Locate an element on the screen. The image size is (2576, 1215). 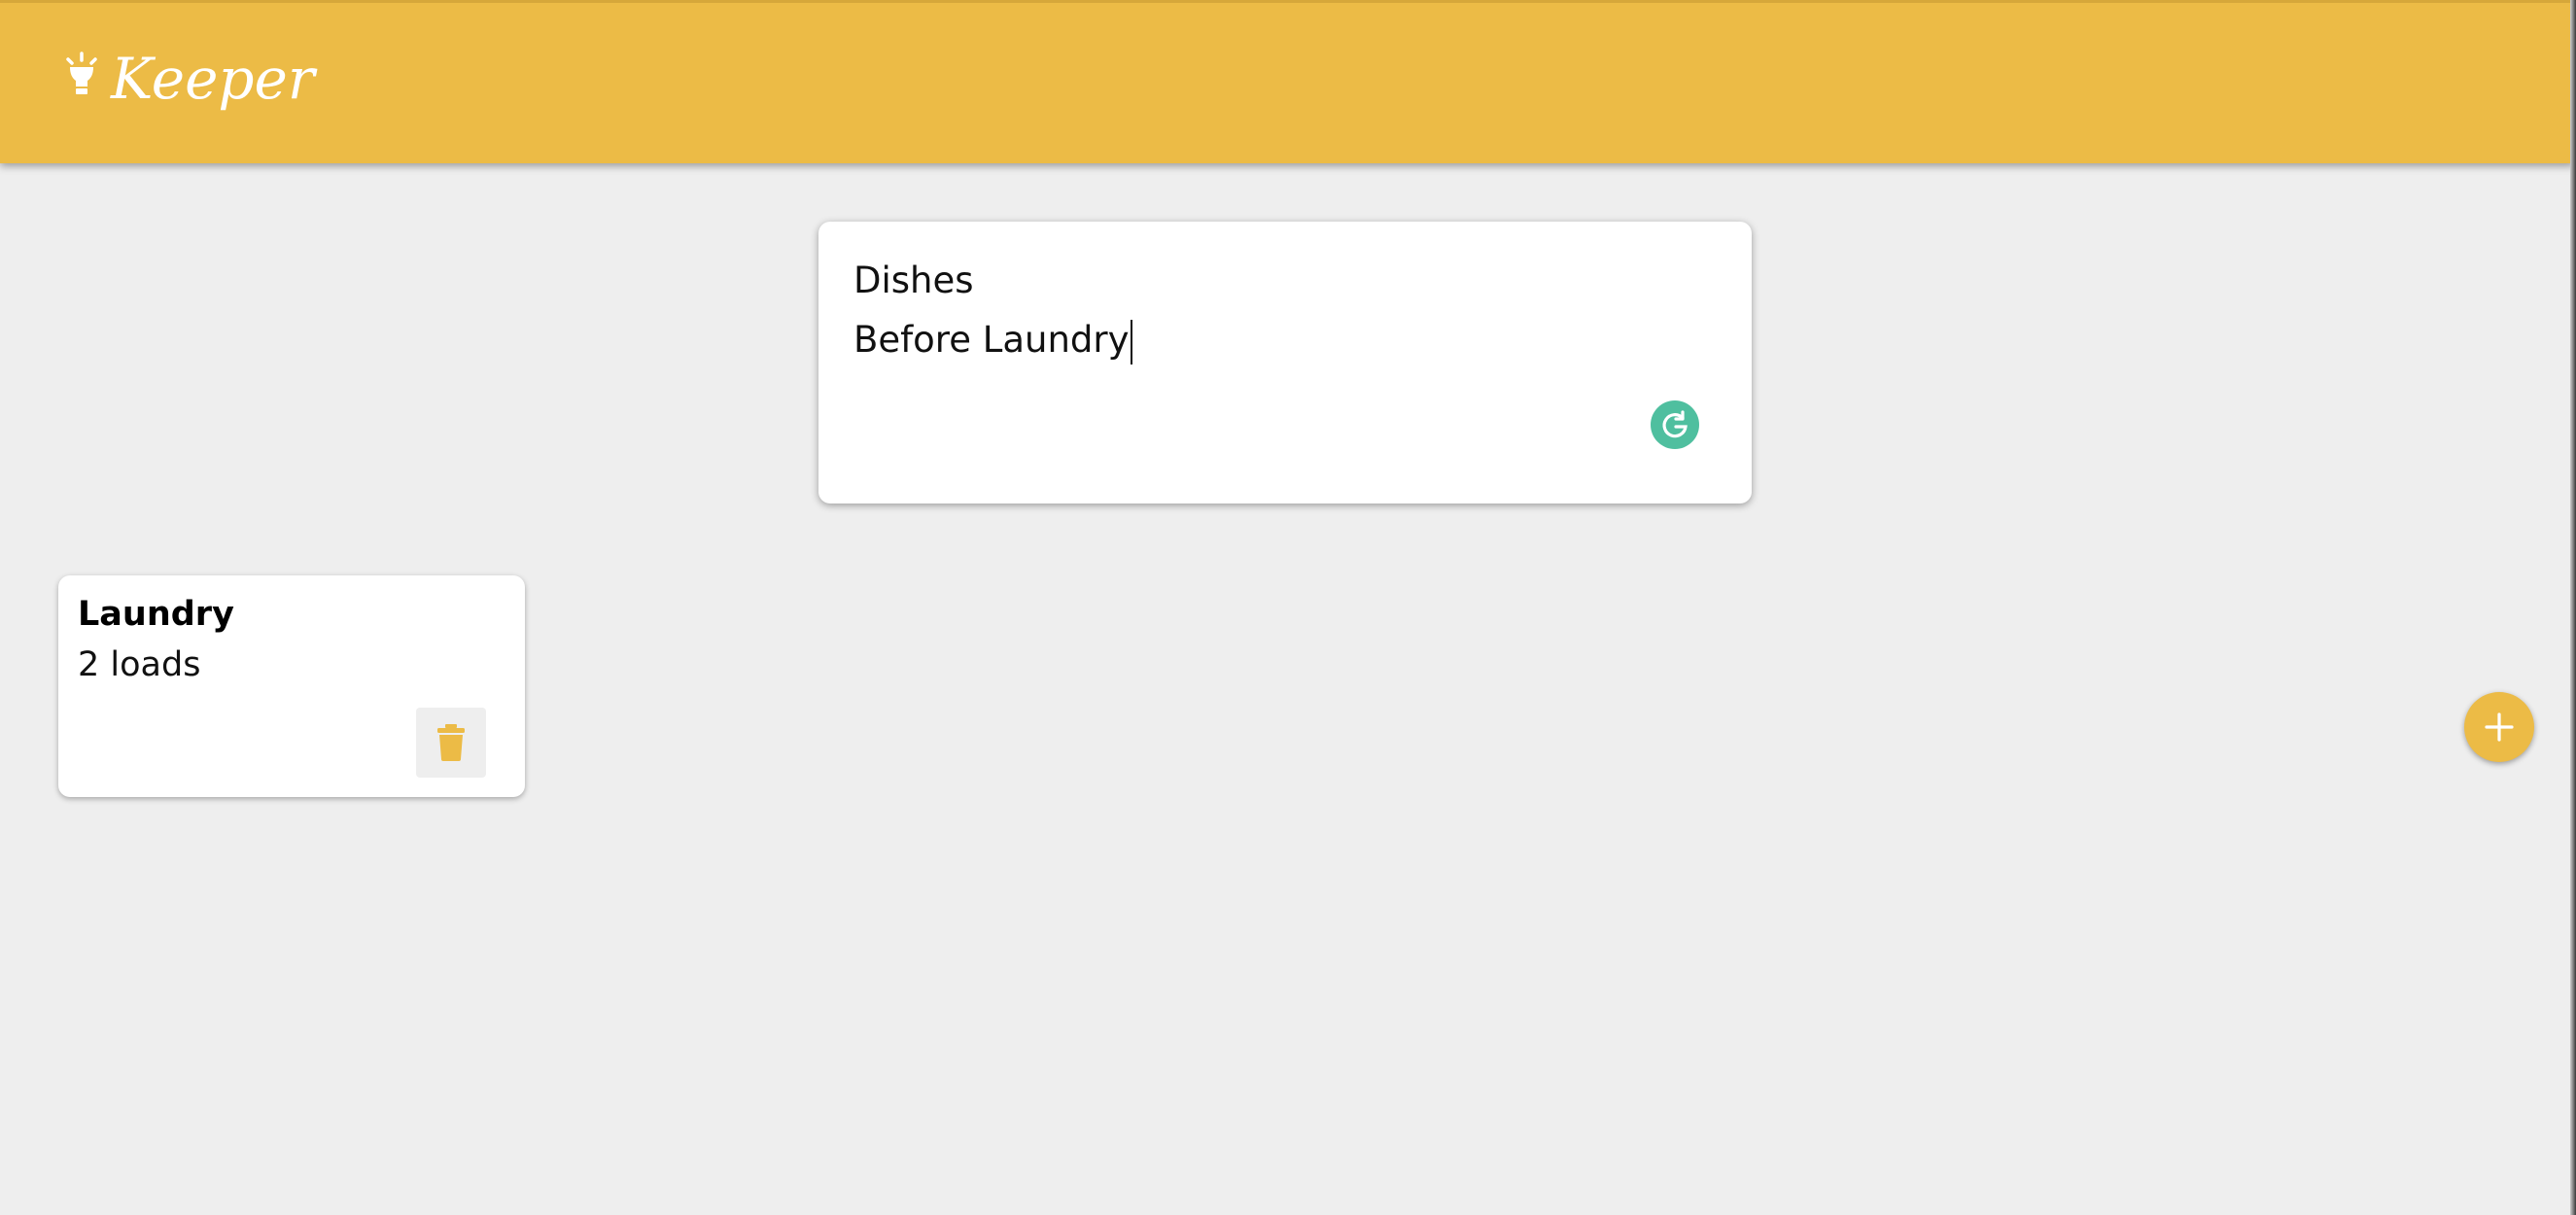
trash-icon is located at coordinates (451, 742).